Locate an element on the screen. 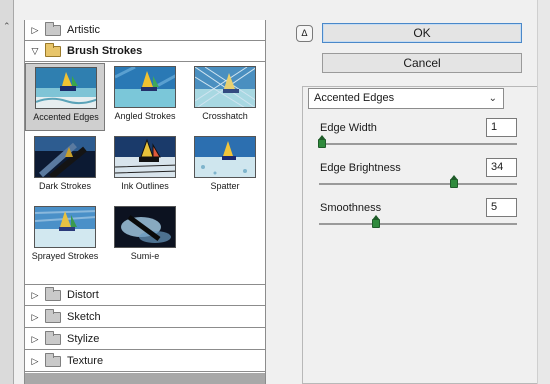 This screenshot has width=550, height=384. collapse-up-icon: ᐃ is located at coordinates (304, 33).